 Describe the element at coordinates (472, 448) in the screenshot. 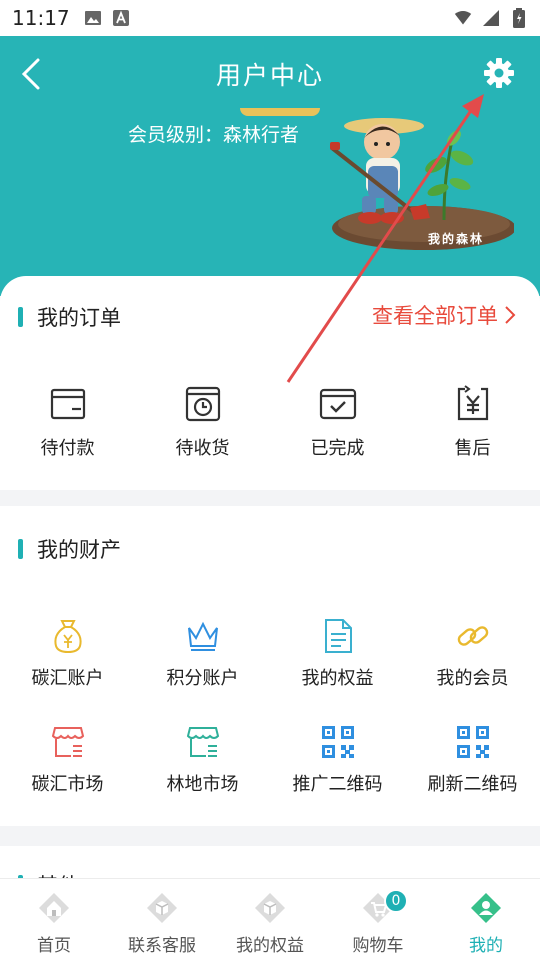

I see `order-after-sales-label: 售后` at that location.